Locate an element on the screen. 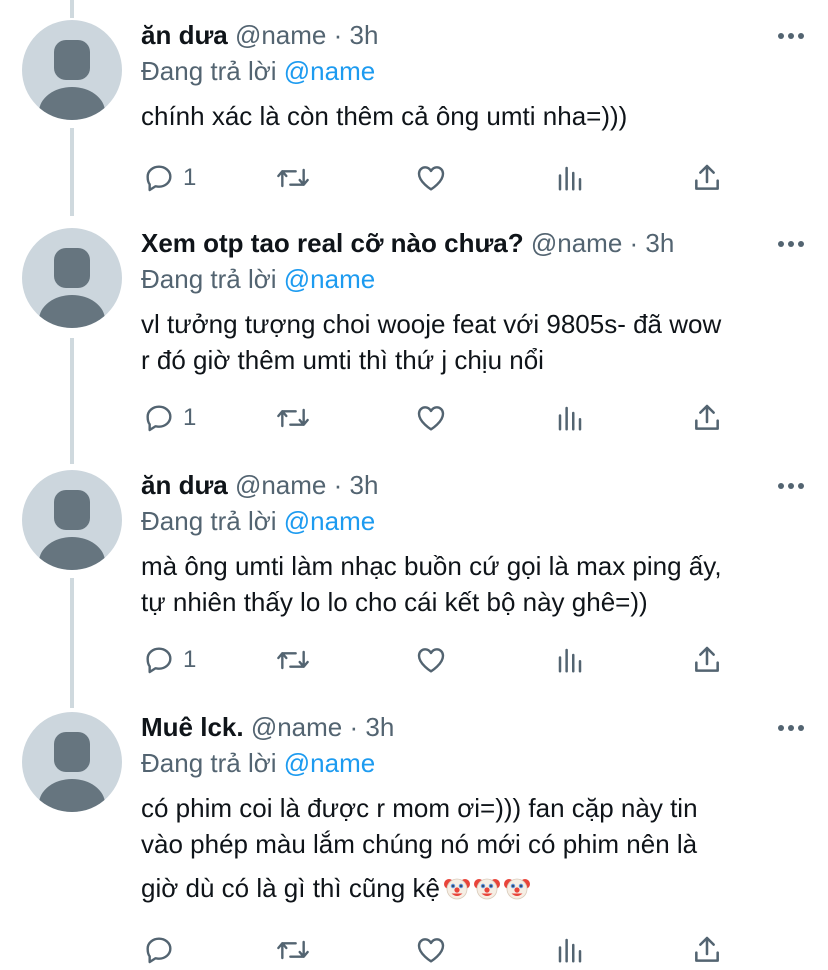  tweet-header: Xem otp tao real cỡ nào chưa? @name · 3h is located at coordinates (472, 243).